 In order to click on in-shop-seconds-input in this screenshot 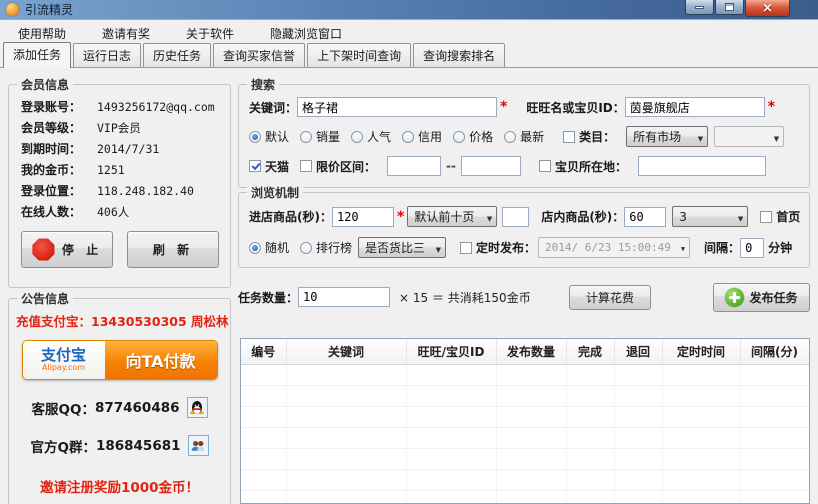, I will do `click(645, 216)`.